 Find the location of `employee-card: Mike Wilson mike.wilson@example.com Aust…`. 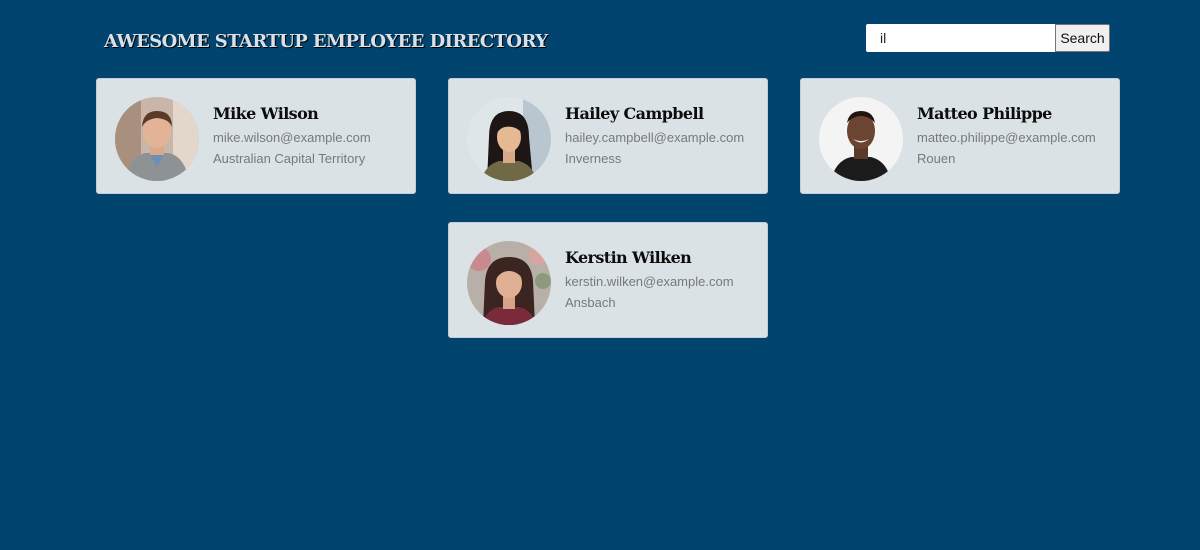

employee-card: Mike Wilson mike.wilson@example.com Aust… is located at coordinates (256, 136).